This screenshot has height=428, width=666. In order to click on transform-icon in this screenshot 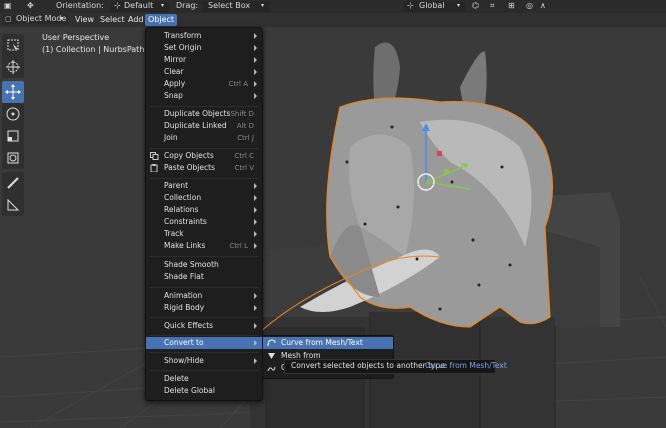, I will do `click(13, 158)`.